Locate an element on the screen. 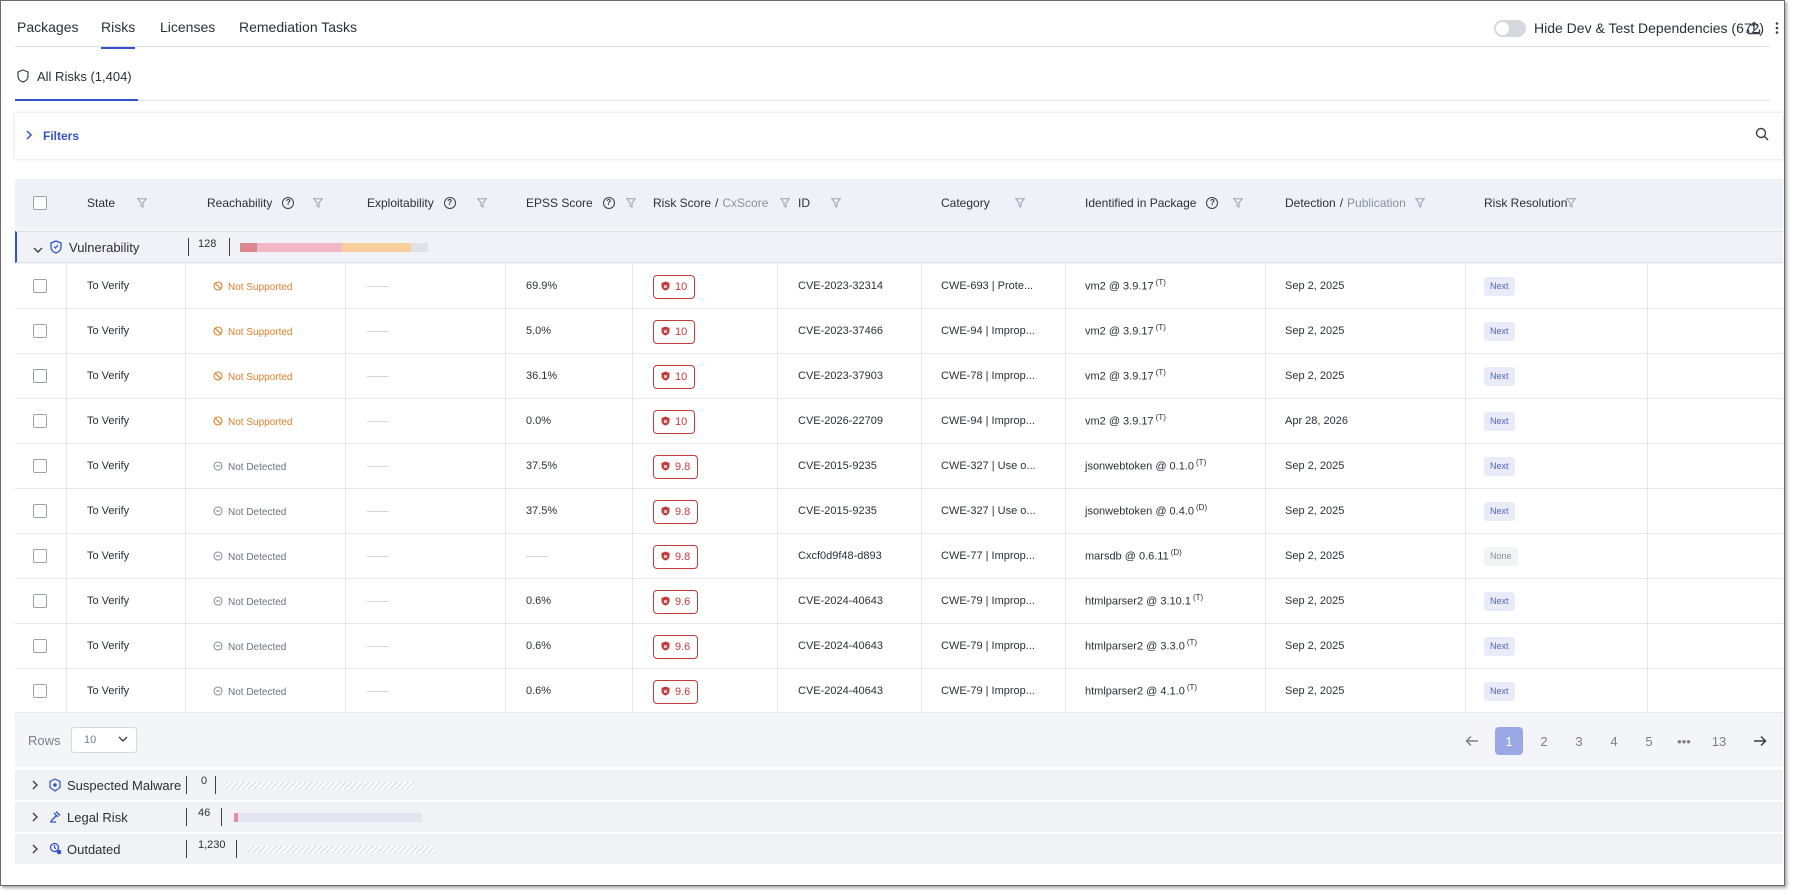 The image size is (1805, 895). col-risk-score: Risk Score / CxScore is located at coordinates (710, 203).